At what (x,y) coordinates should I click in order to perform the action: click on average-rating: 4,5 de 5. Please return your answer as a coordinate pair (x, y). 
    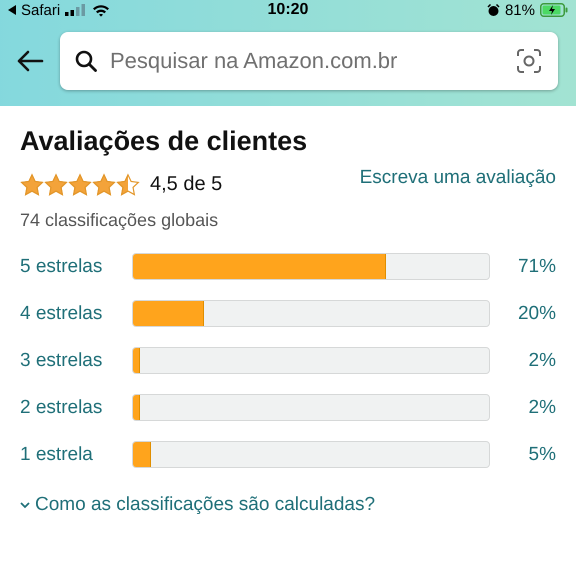
    Looking at the image, I should click on (186, 184).